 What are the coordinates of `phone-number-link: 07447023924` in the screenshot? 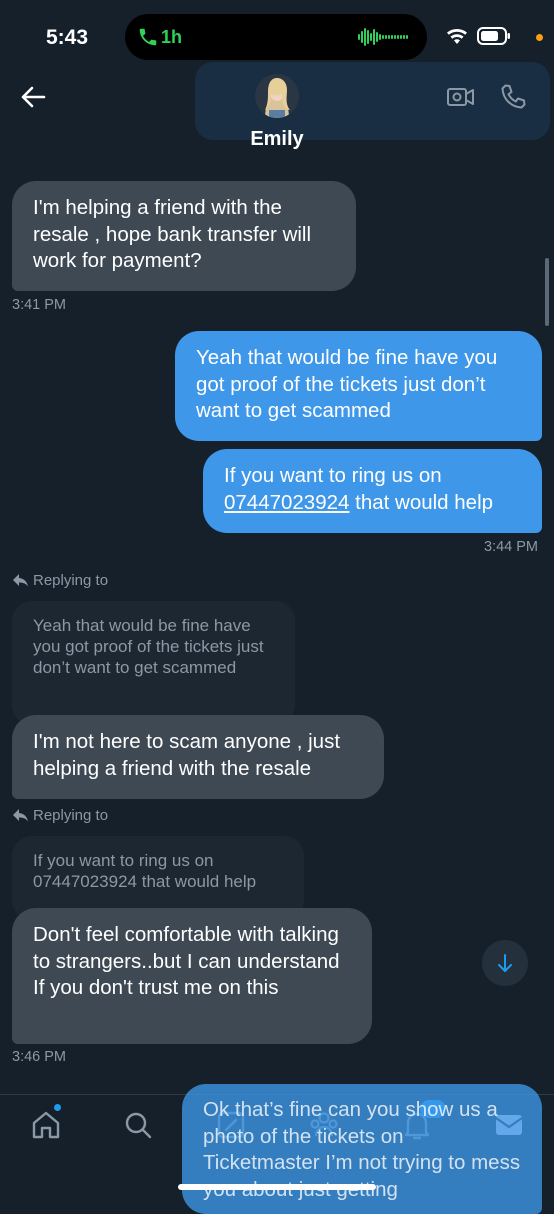 It's located at (286, 502).